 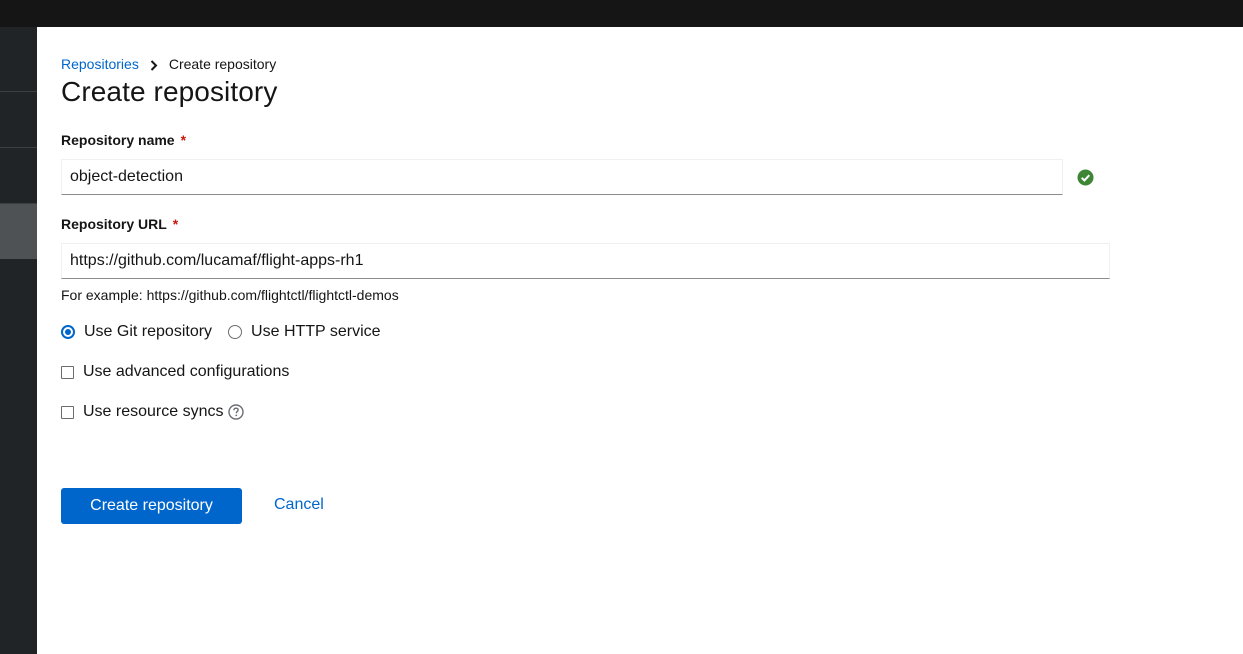 What do you see at coordinates (67, 412) in the screenshot?
I see `resource-syncs-checkbox` at bounding box center [67, 412].